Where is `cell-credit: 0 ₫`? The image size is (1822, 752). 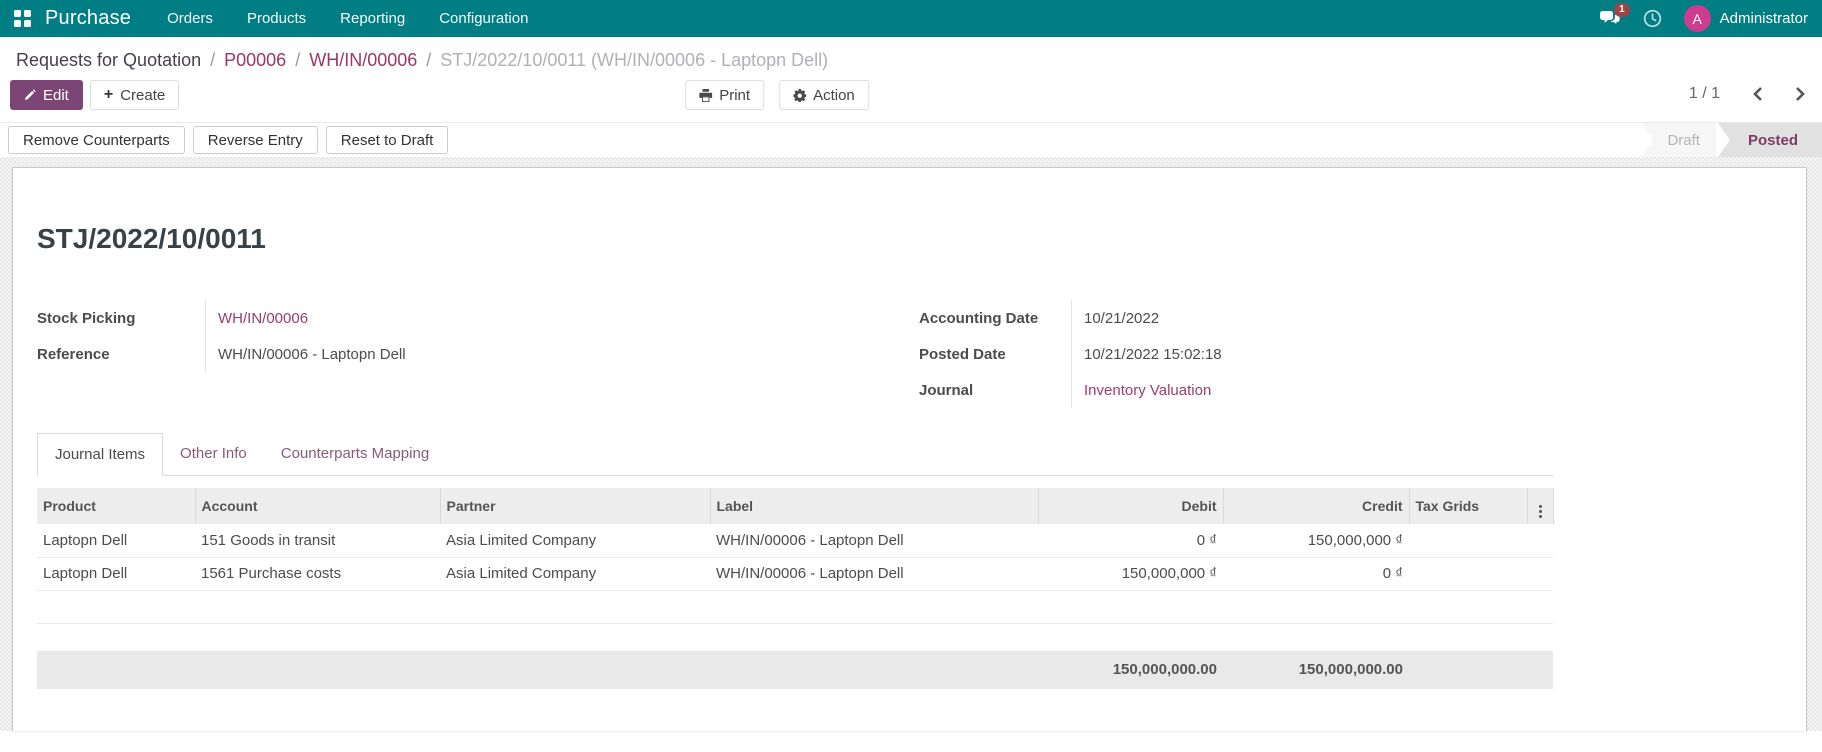
cell-credit: 0 ₫ is located at coordinates (1316, 574).